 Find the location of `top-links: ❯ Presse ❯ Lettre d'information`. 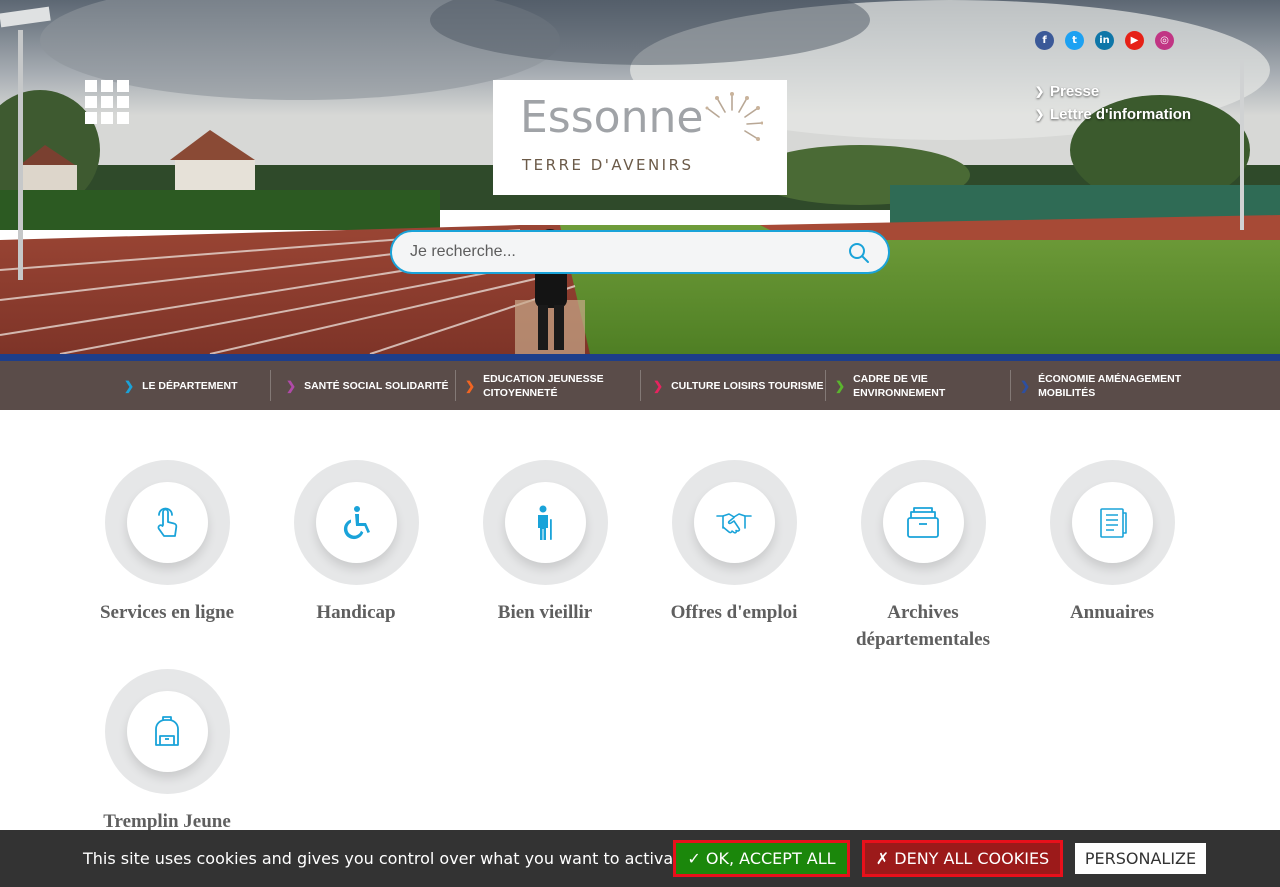

top-links: ❯ Presse ❯ Lettre d'information is located at coordinates (1113, 103).